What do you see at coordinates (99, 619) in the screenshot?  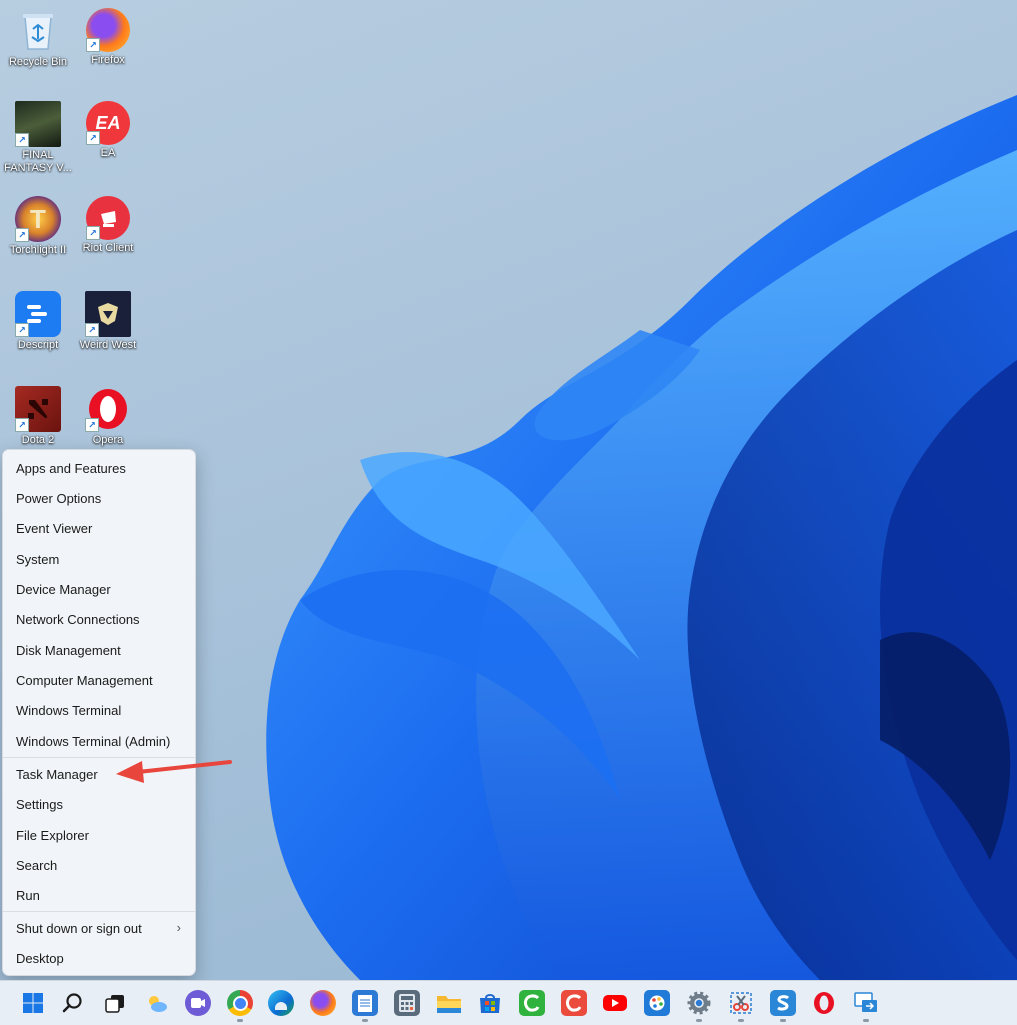 I see `menu-item-network-connections: Network Connections` at bounding box center [99, 619].